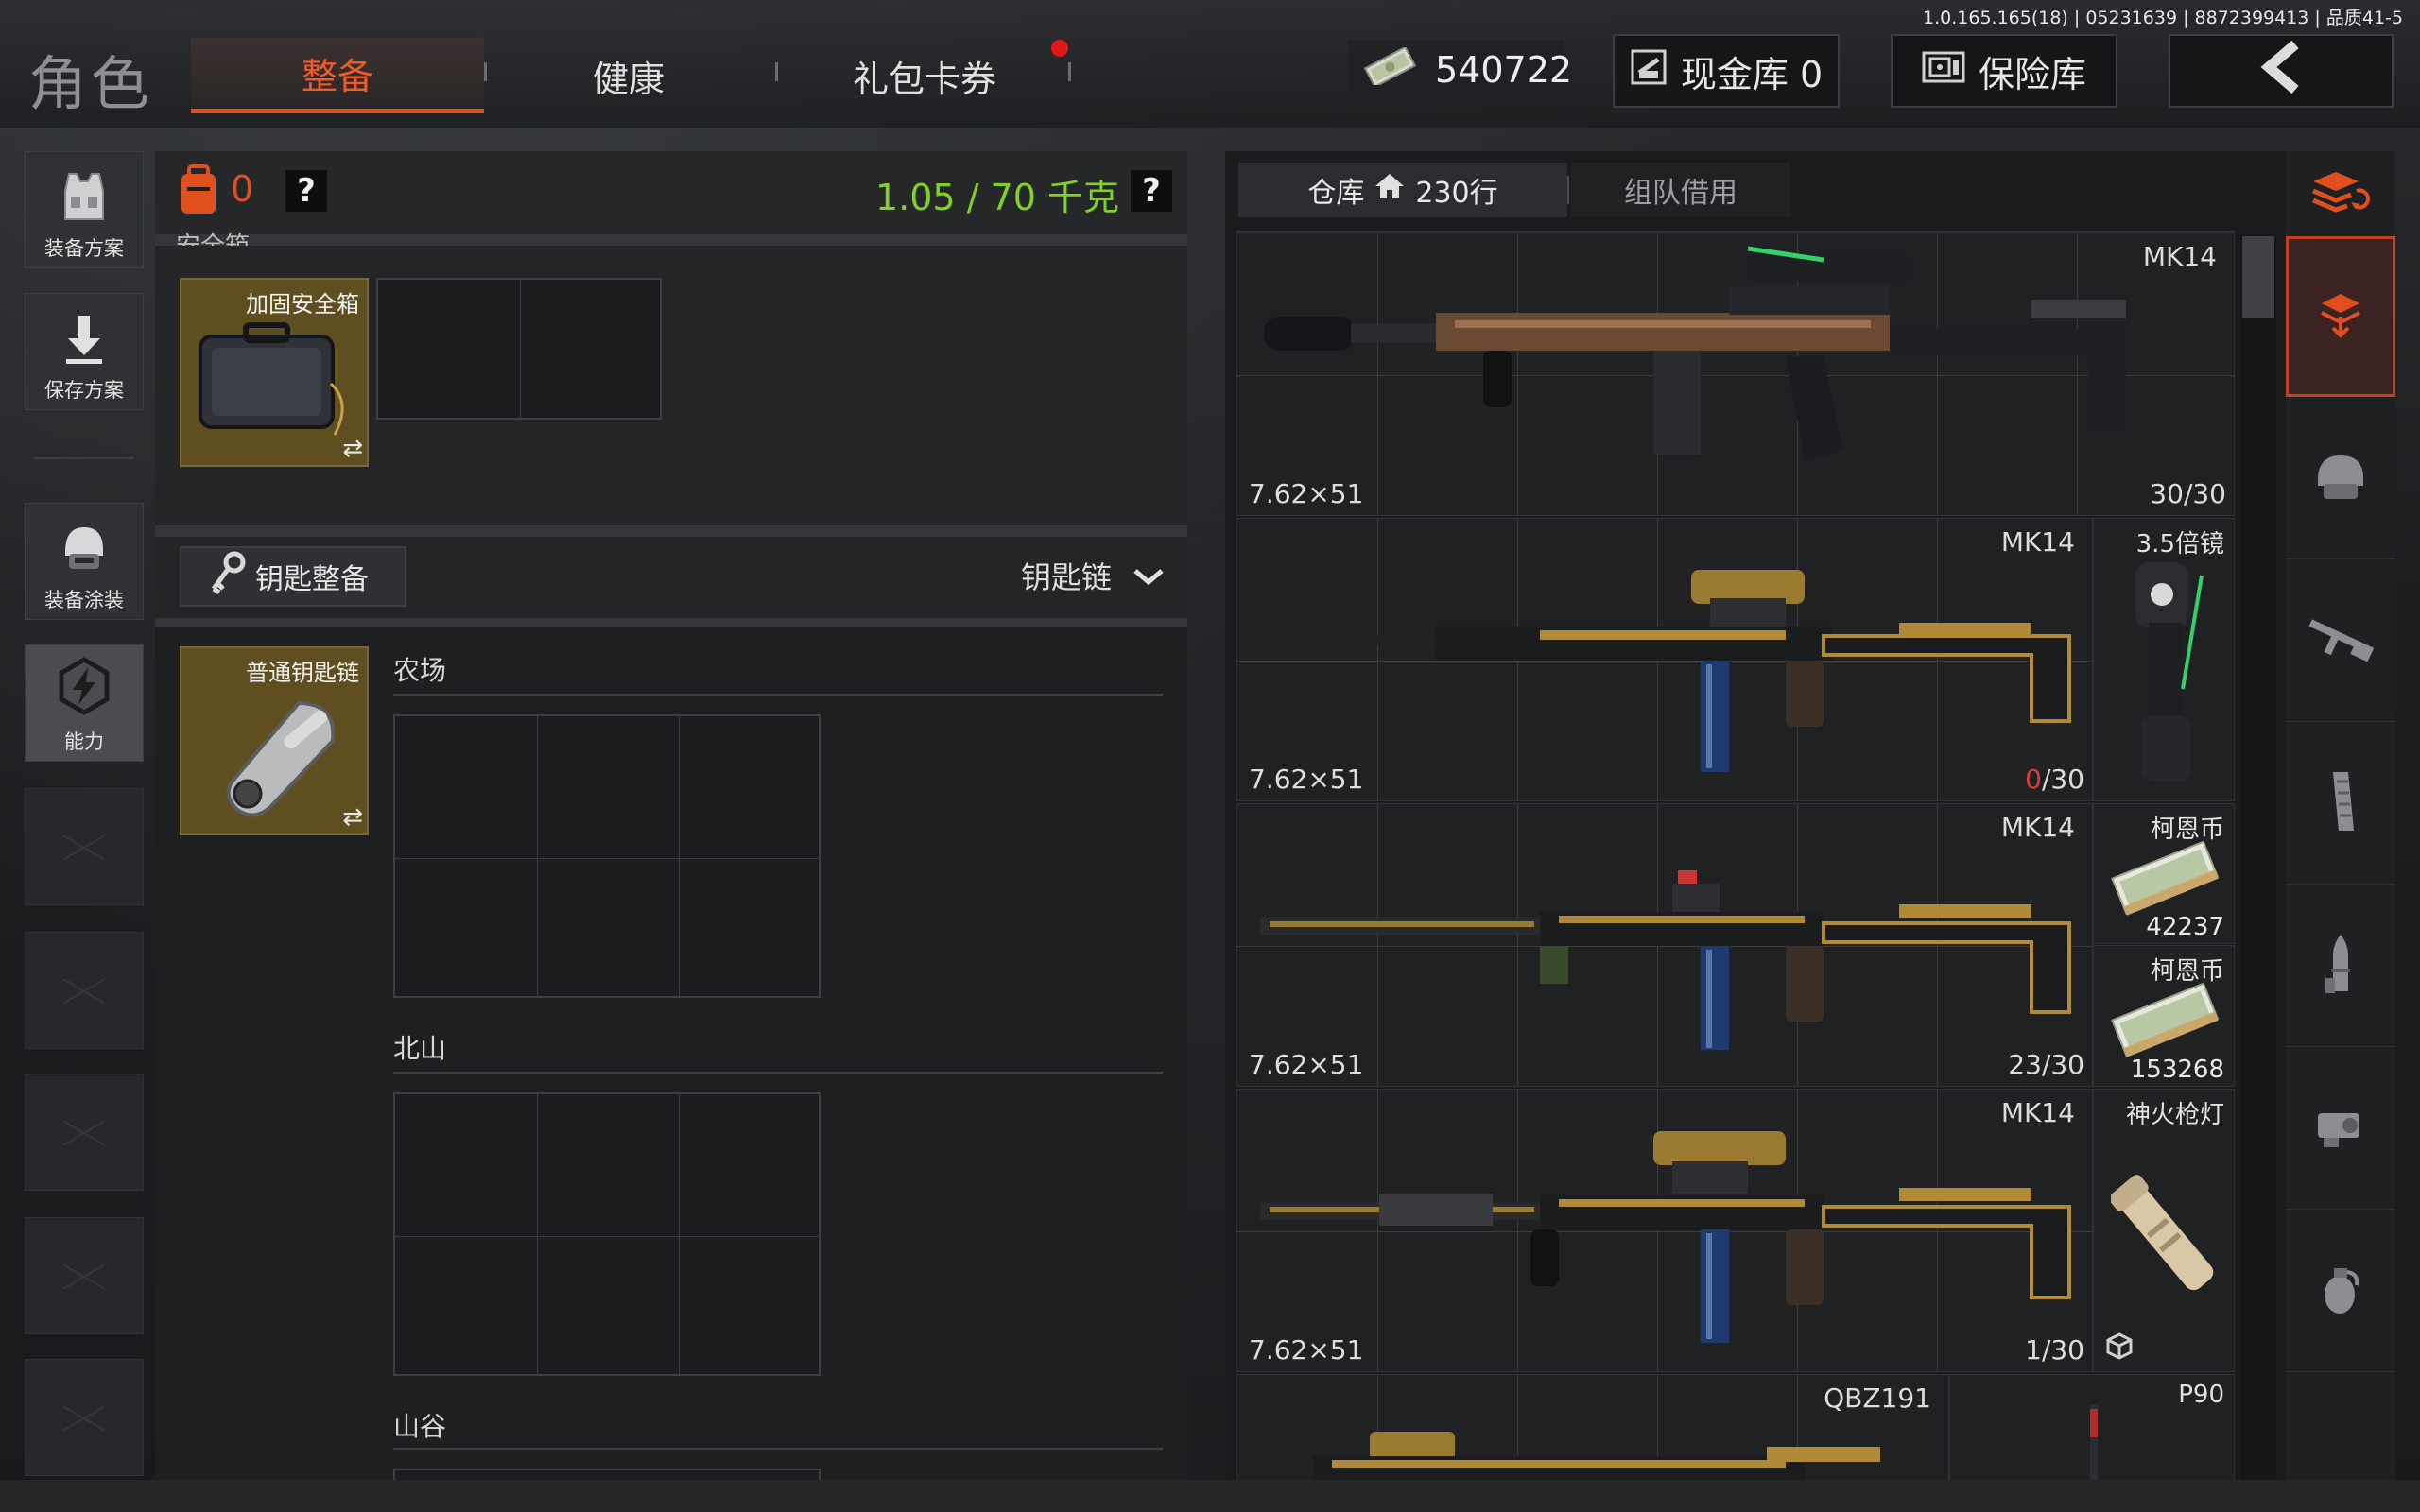 The width and height of the screenshot is (2420, 1512). I want to click on ammo-count: 30/30, so click(2188, 493).